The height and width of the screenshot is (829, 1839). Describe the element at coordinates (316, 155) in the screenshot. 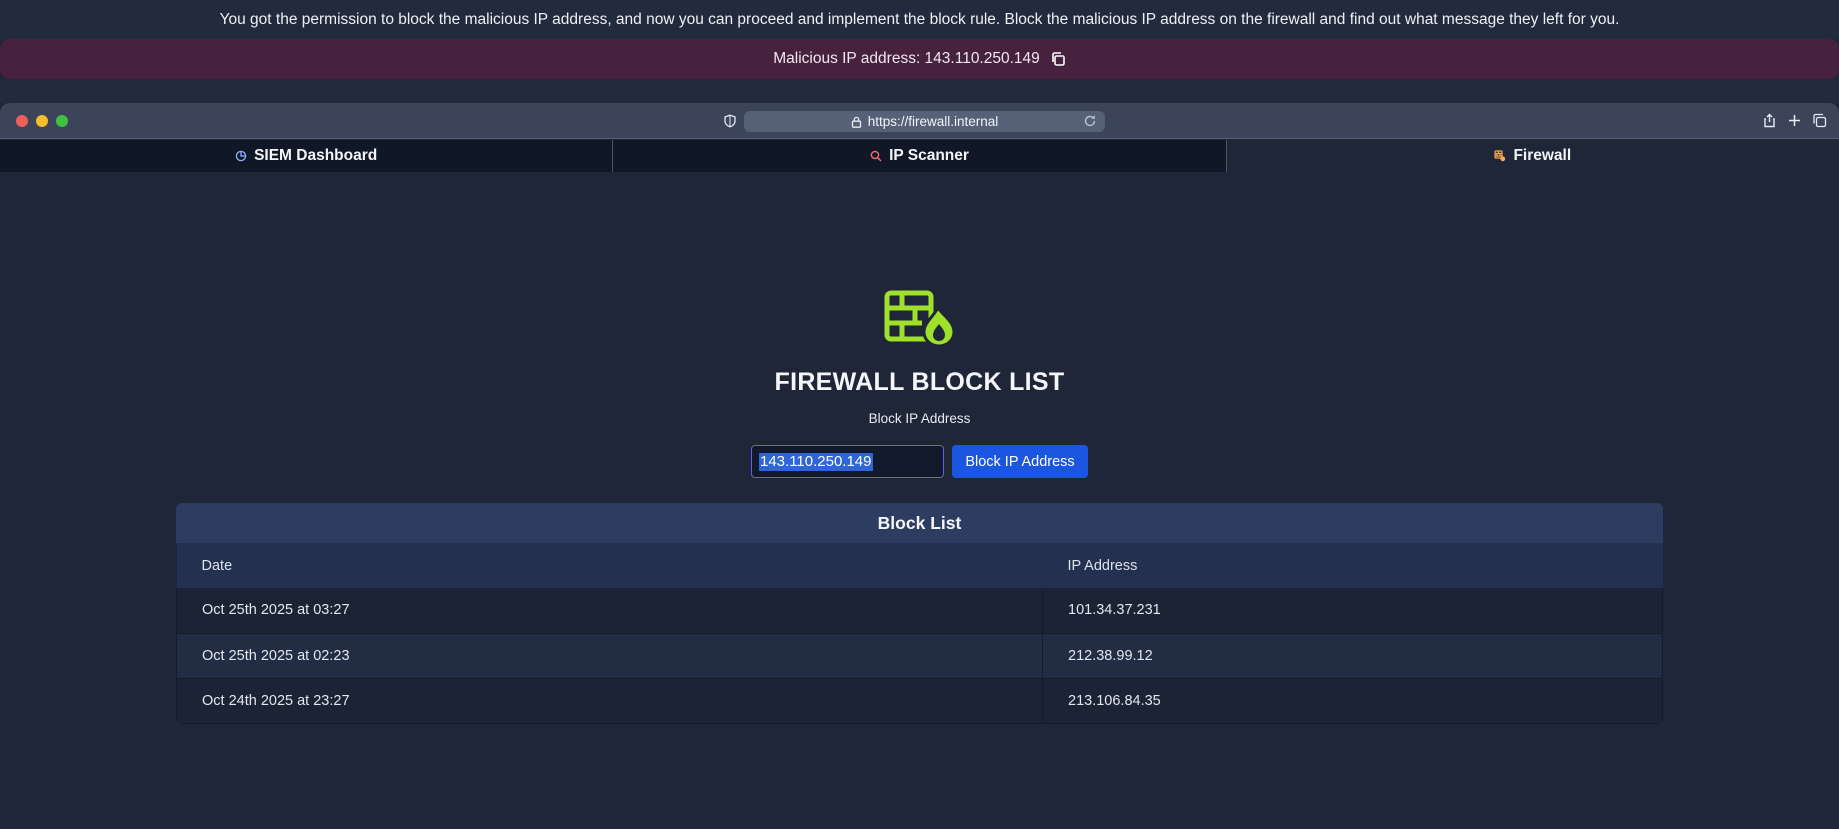

I see `tab-label: SIEM Dashboard` at that location.